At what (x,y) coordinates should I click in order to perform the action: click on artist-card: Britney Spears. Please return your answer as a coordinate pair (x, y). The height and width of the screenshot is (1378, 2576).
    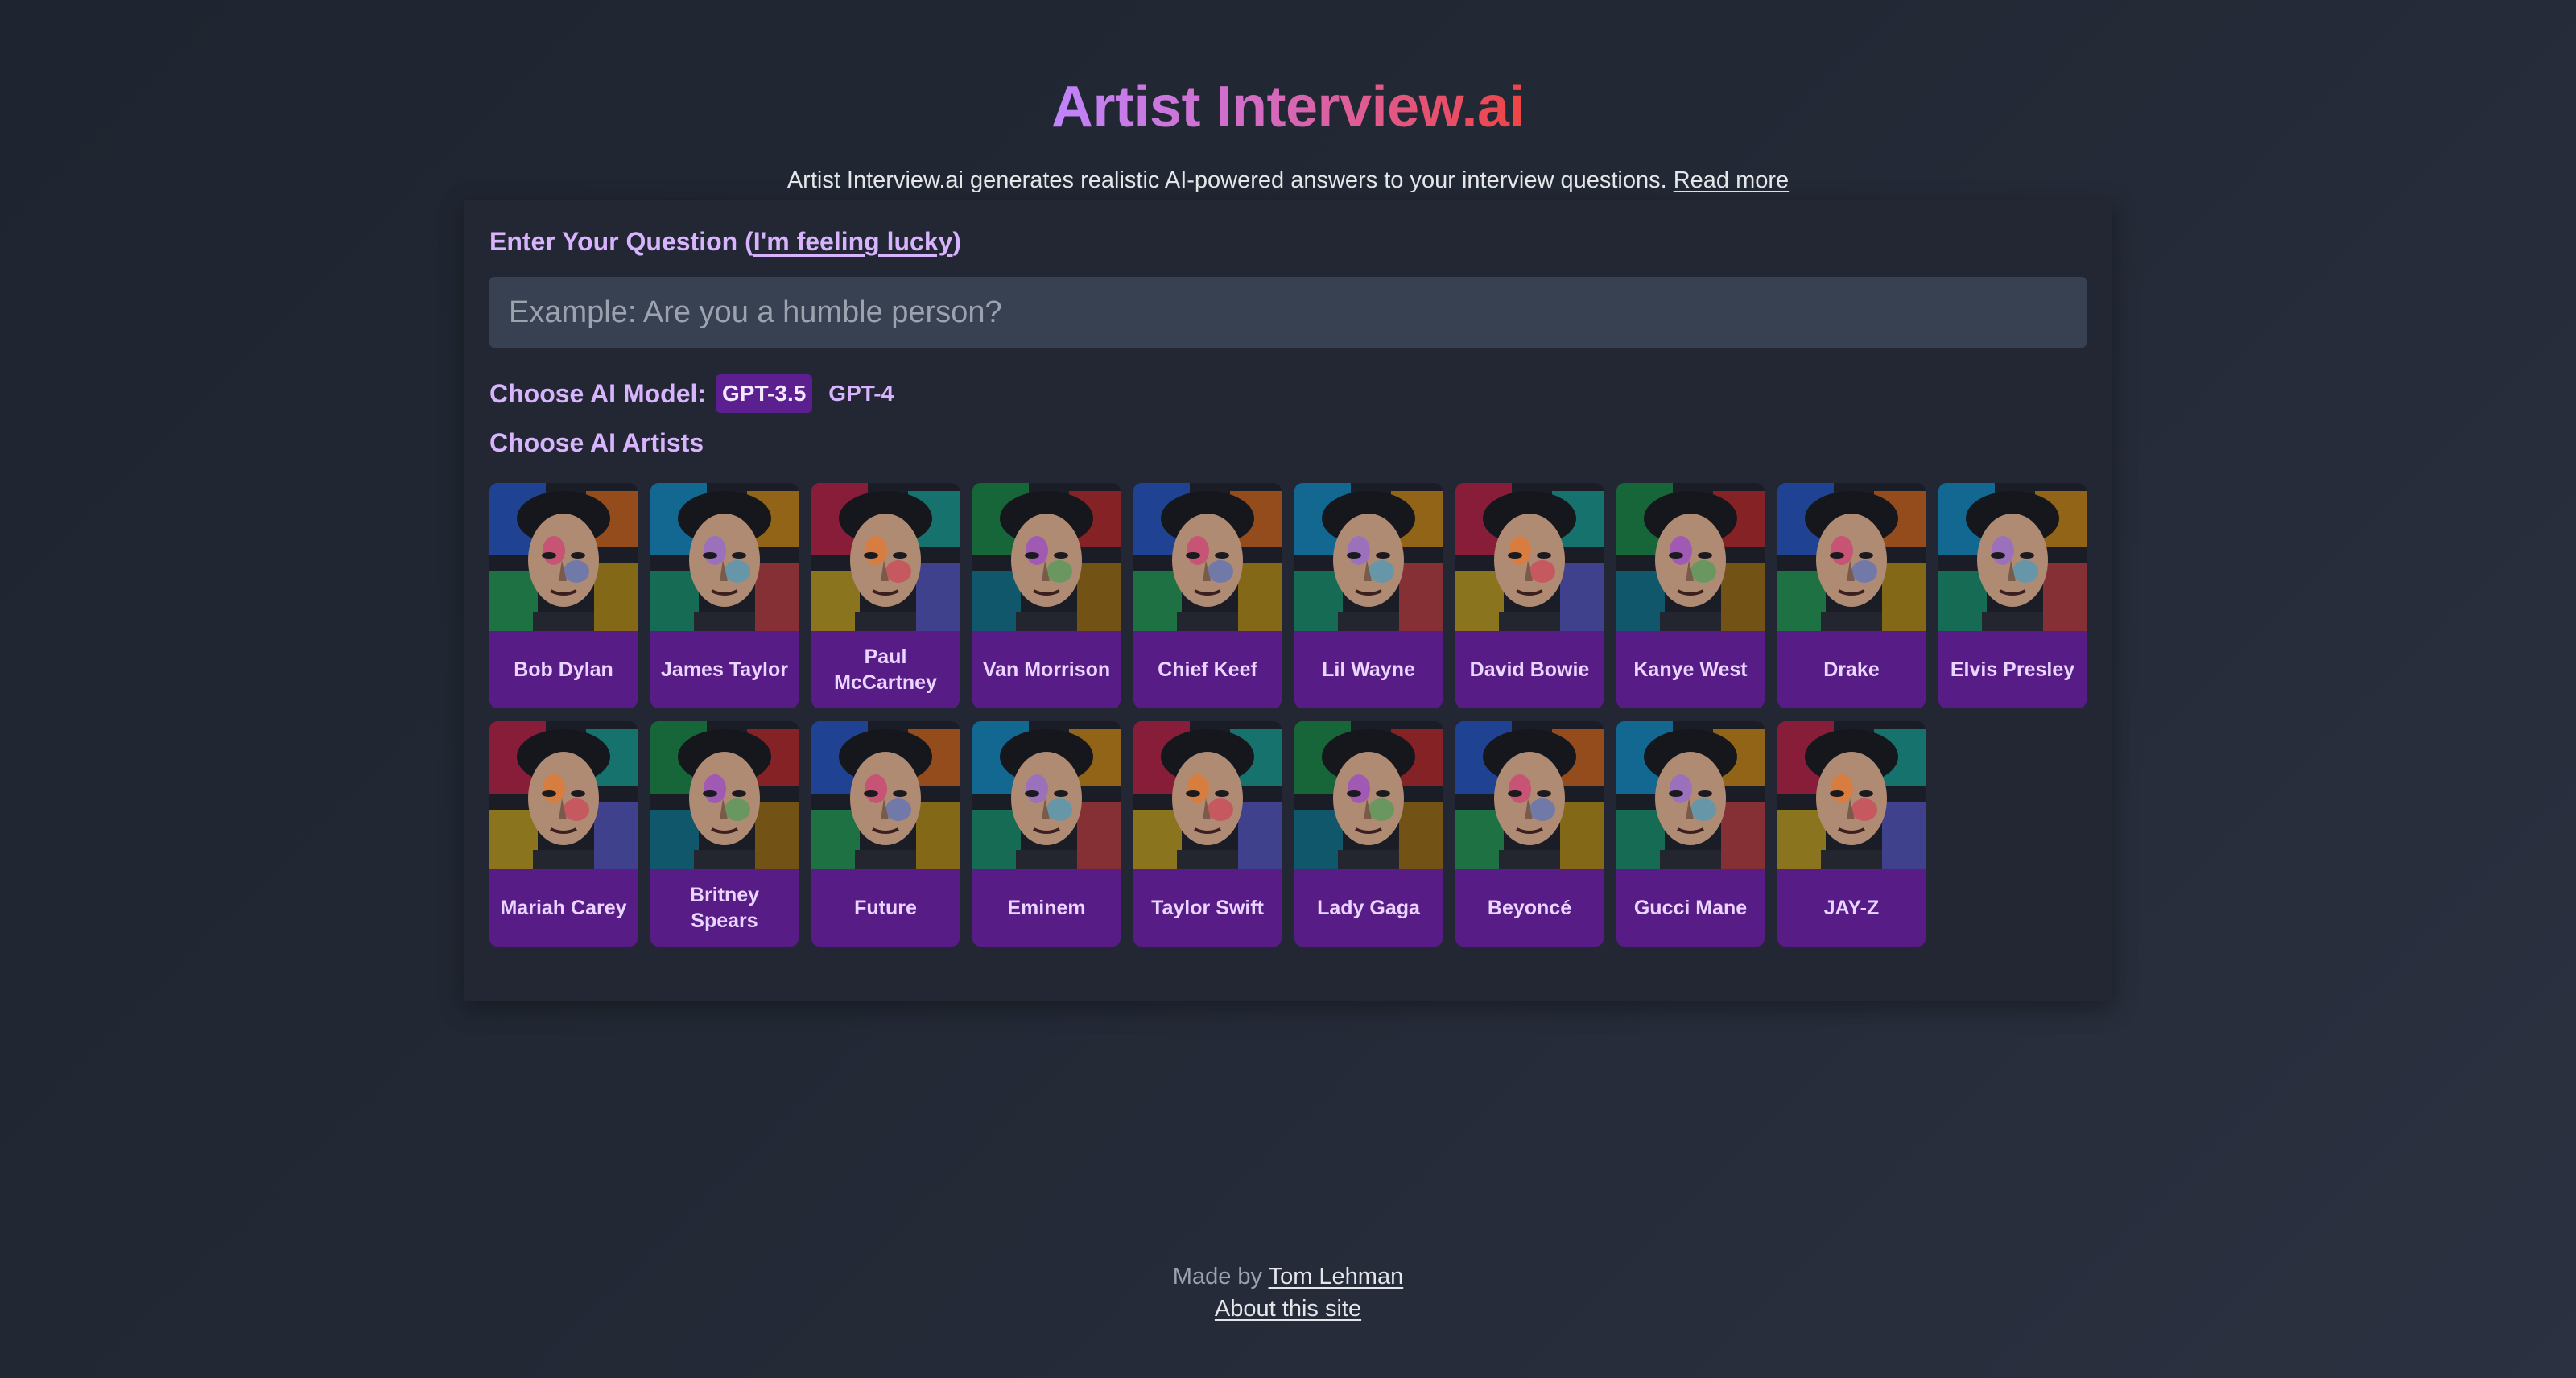
    Looking at the image, I should click on (724, 834).